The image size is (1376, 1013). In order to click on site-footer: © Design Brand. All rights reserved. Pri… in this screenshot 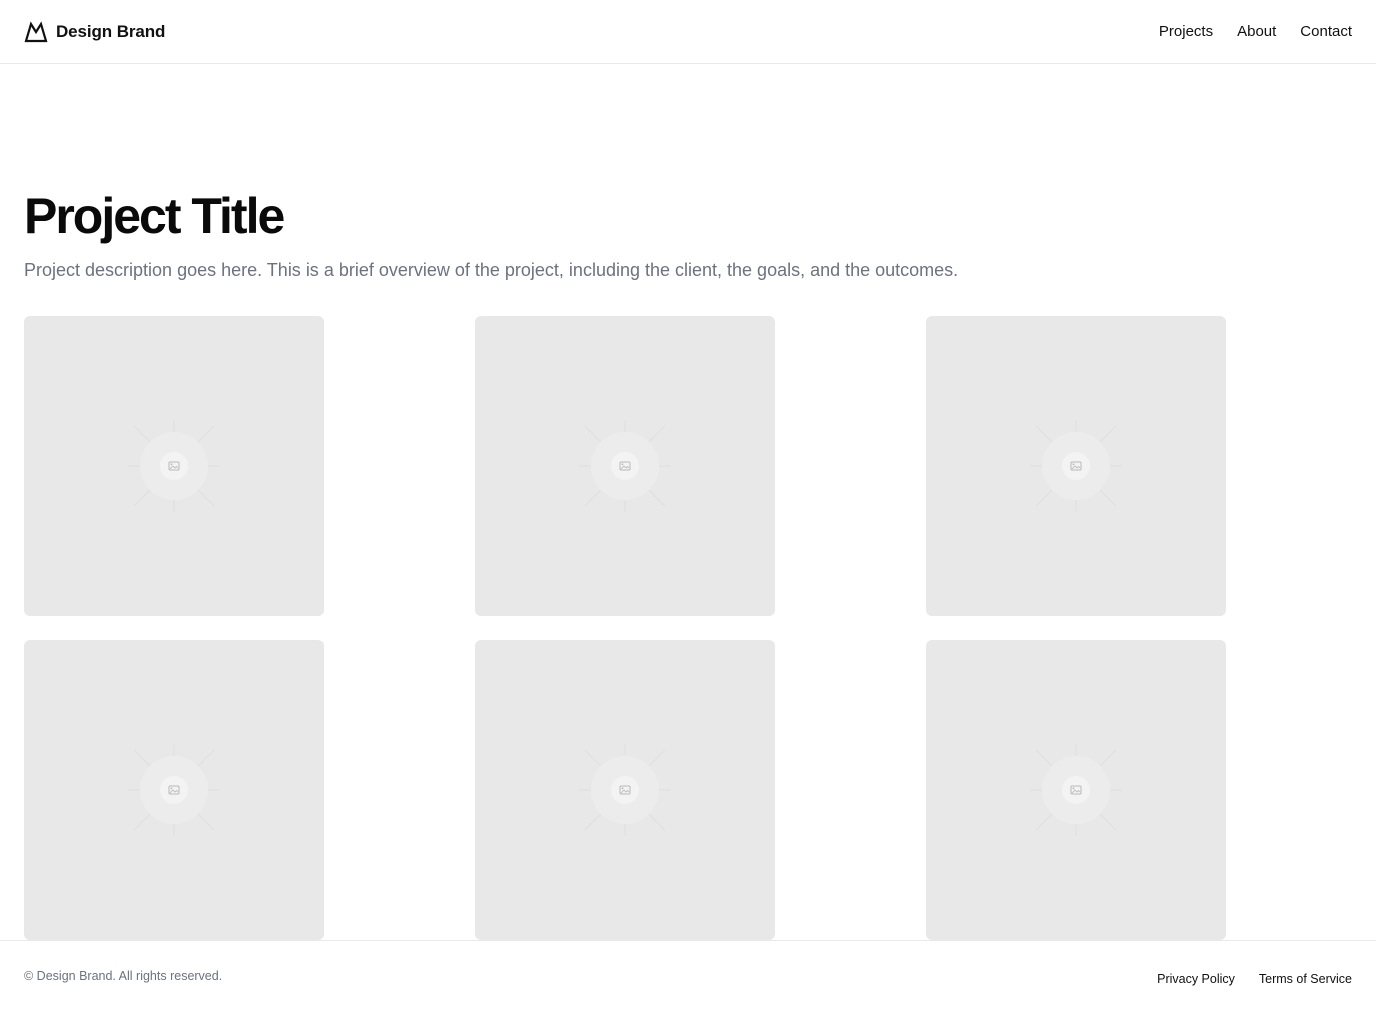, I will do `click(688, 976)`.